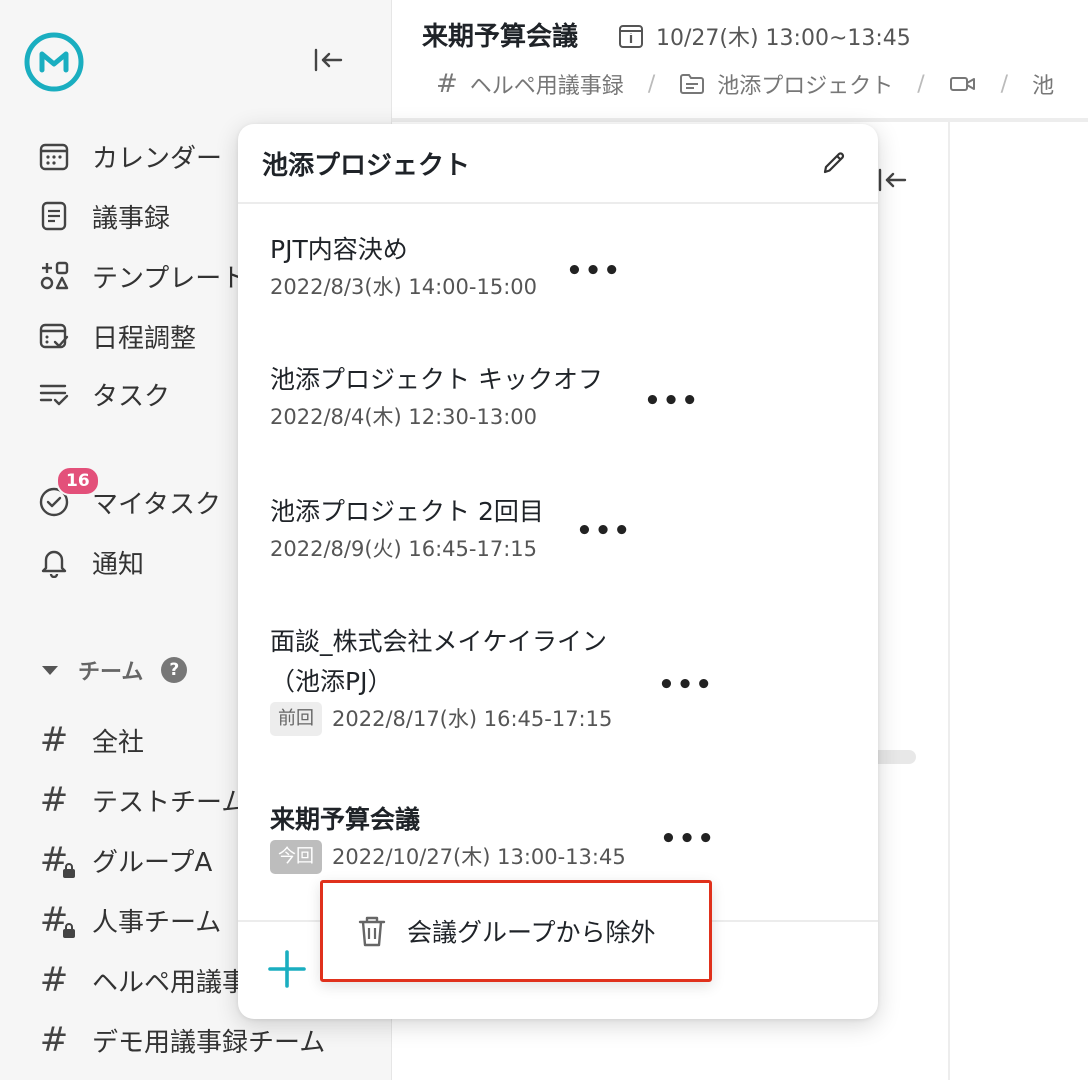 The width and height of the screenshot is (1088, 1080). I want to click on nav-minutes: 議事録, so click(103, 216).